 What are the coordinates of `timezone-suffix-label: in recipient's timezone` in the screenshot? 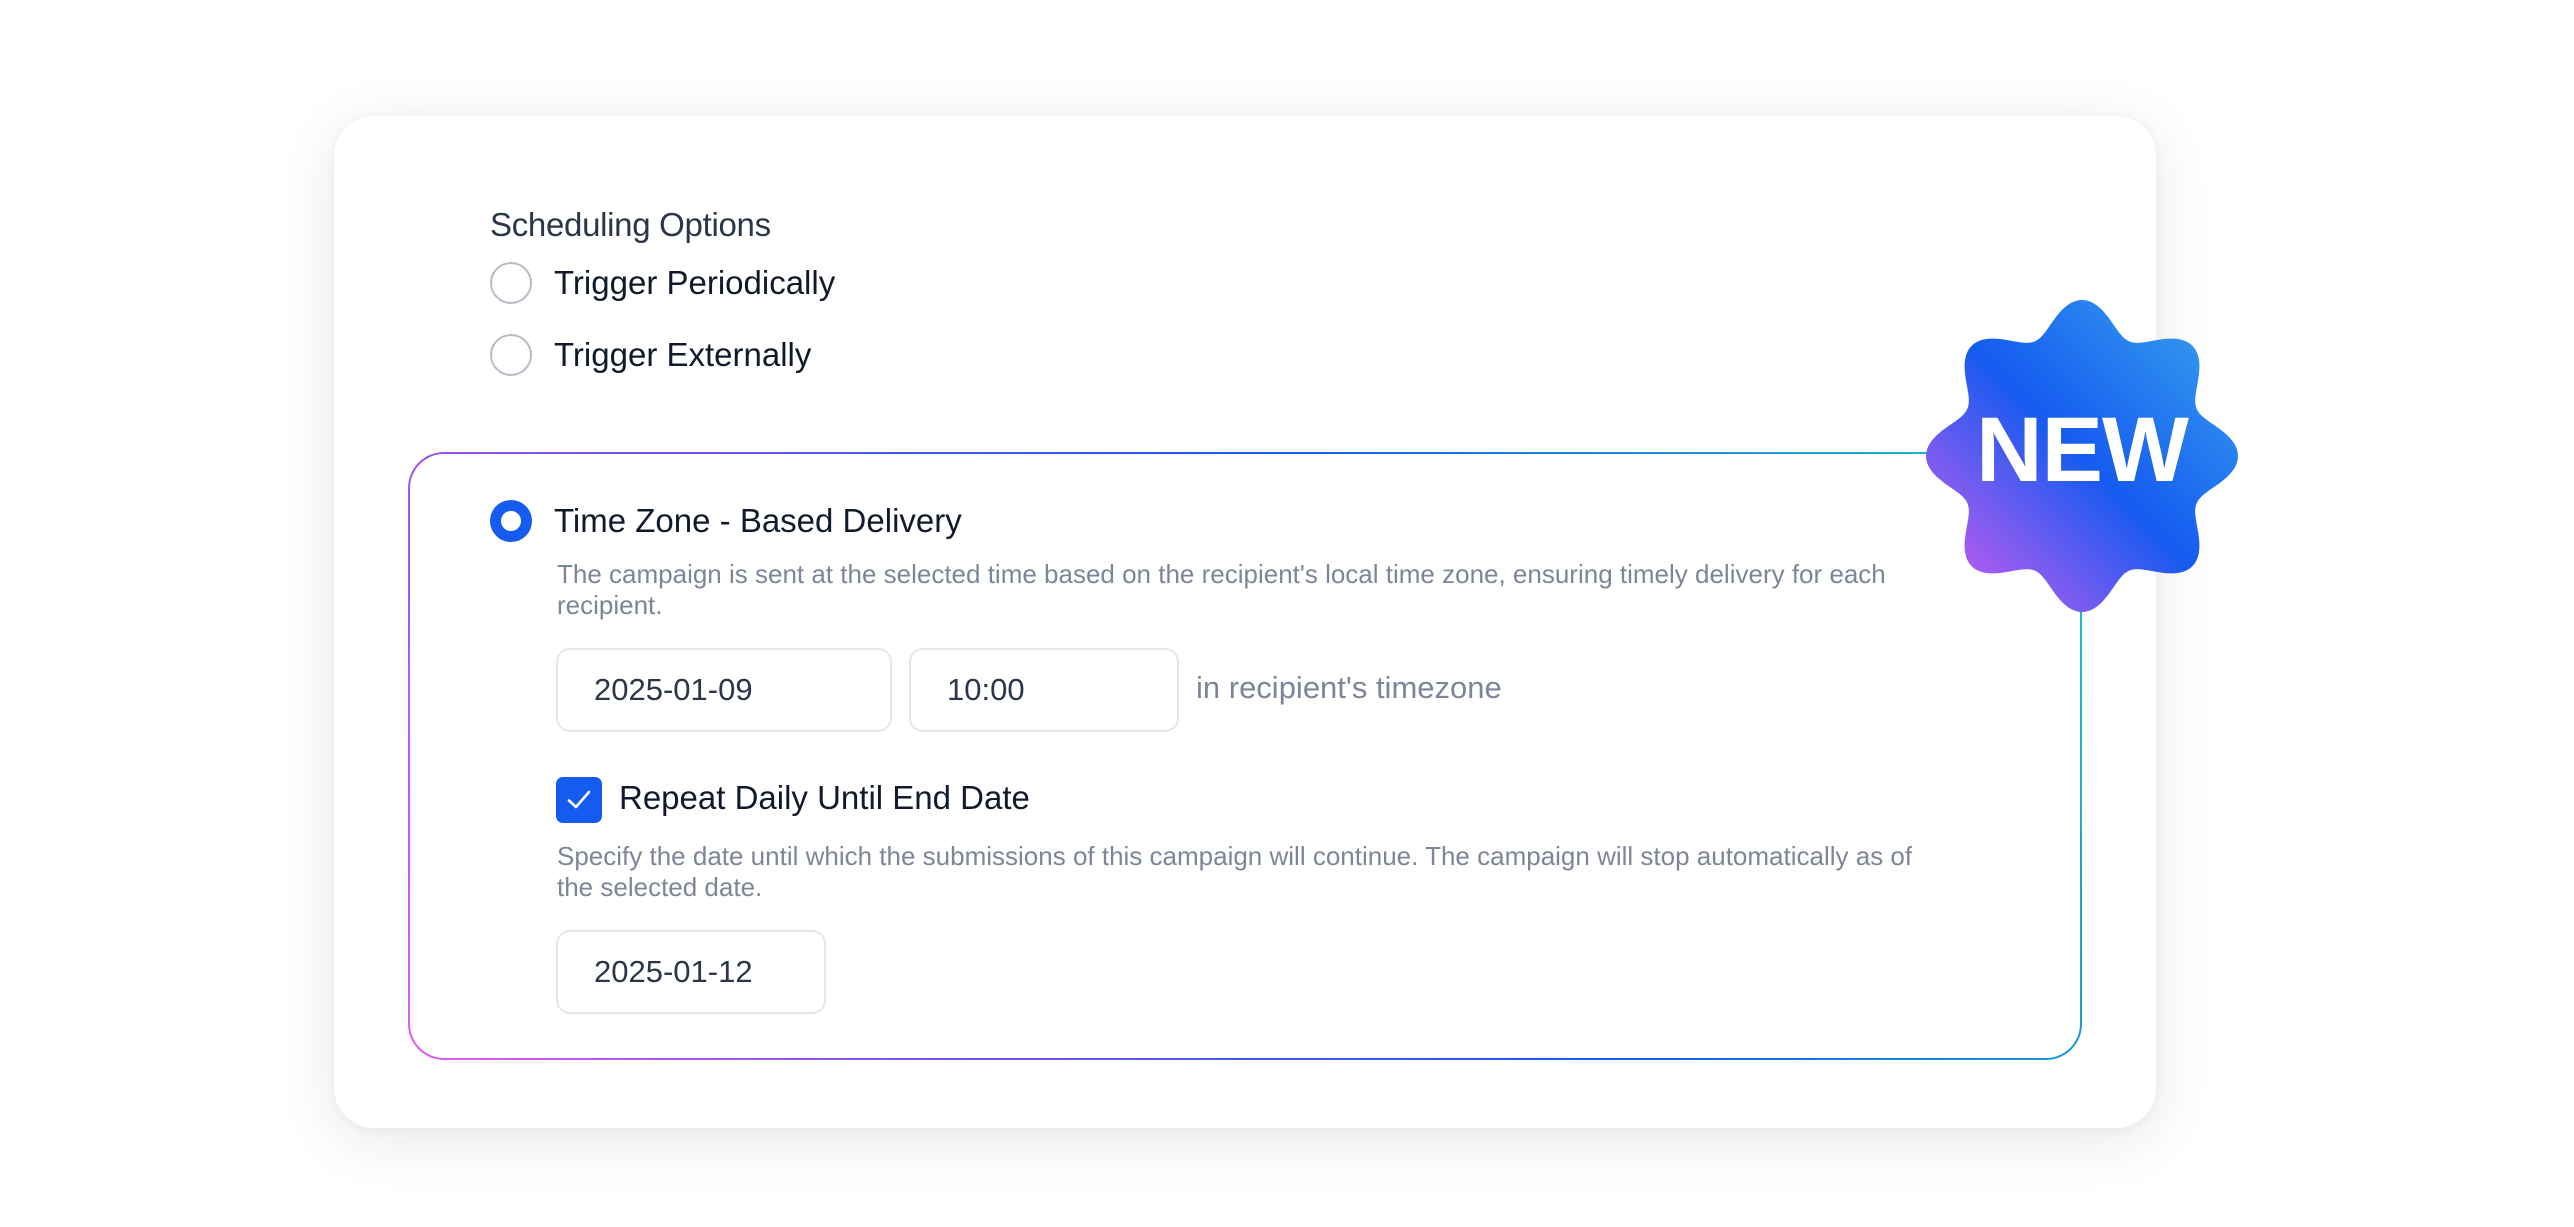 It's located at (1349, 687).